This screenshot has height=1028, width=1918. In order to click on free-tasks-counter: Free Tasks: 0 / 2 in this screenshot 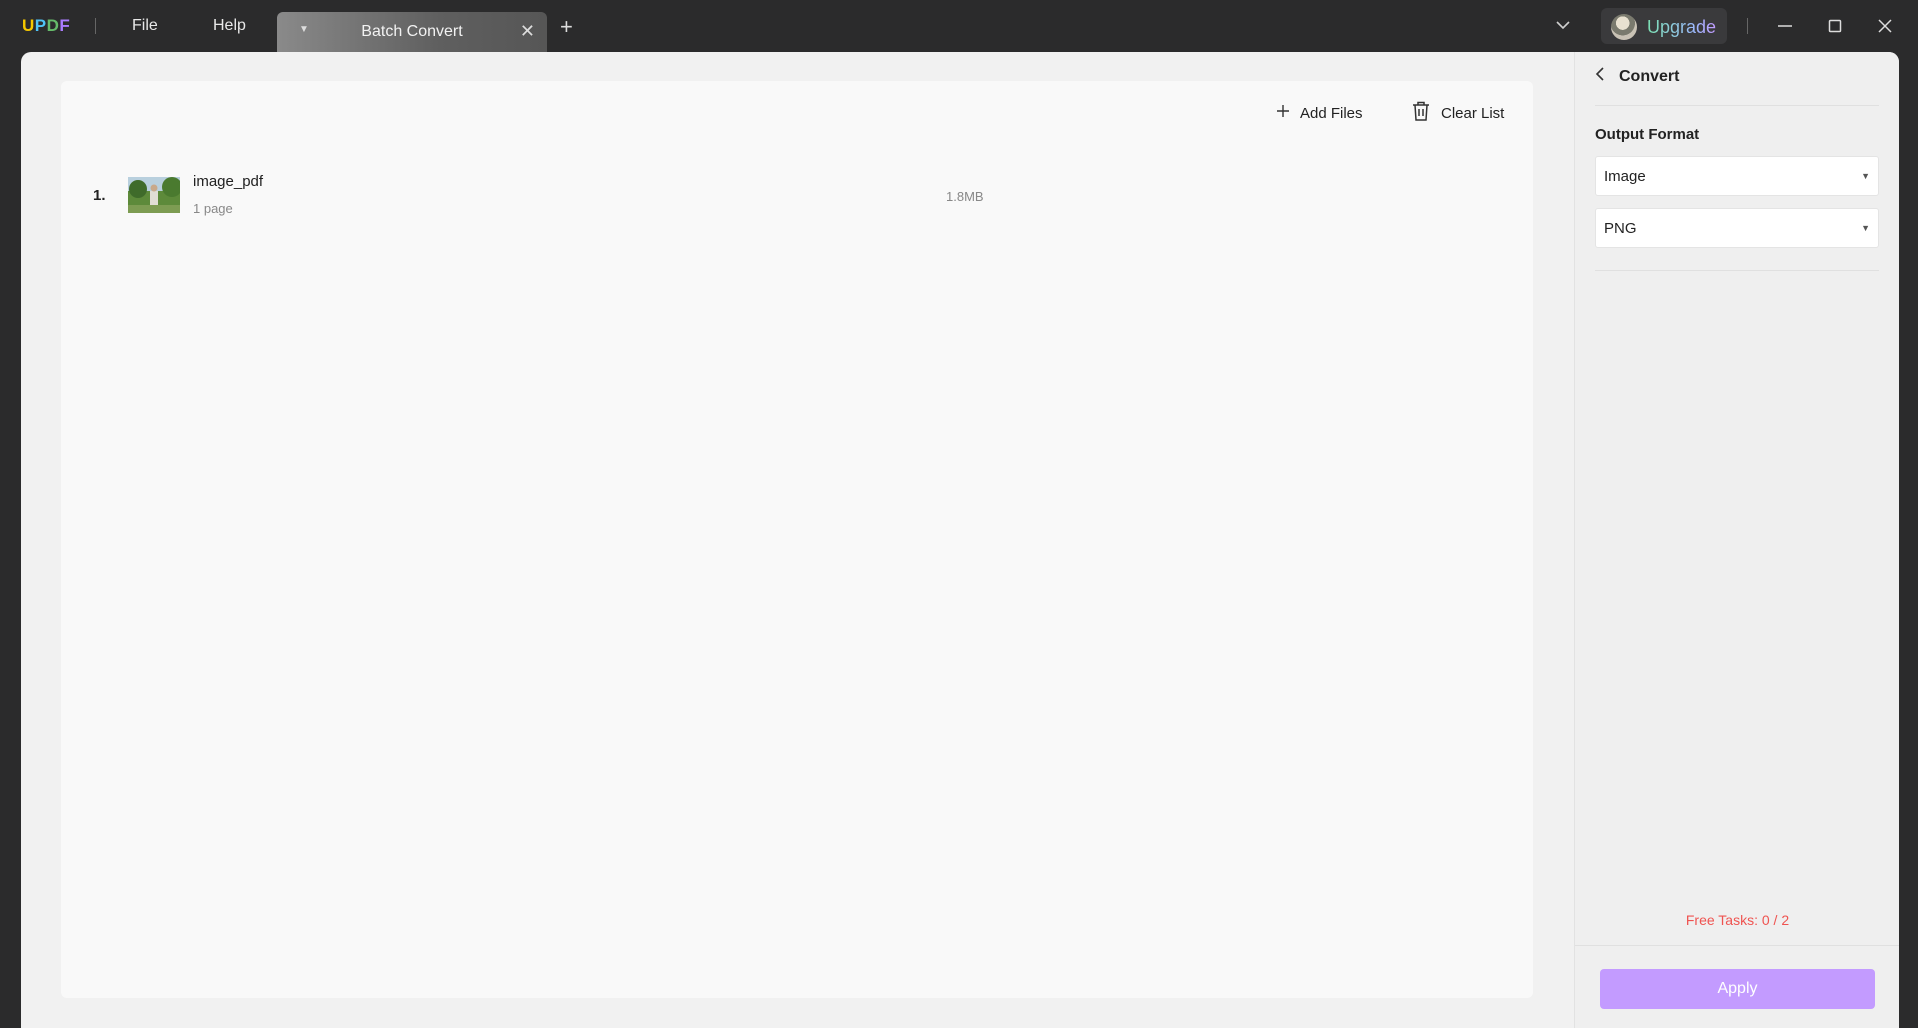, I will do `click(1737, 920)`.